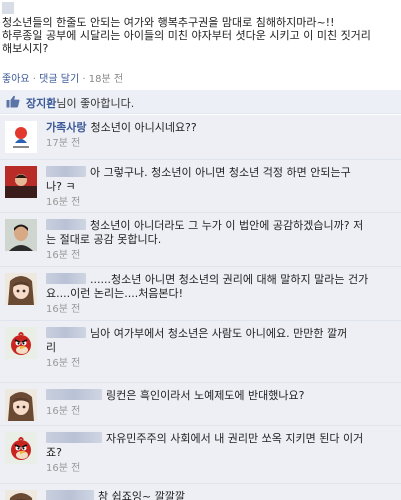 Image resolution: width=401 pixels, height=500 pixels. What do you see at coordinates (142, 495) in the screenshot?
I see `comment-text: 참 쉽죠잉~ 깔깔깔` at bounding box center [142, 495].